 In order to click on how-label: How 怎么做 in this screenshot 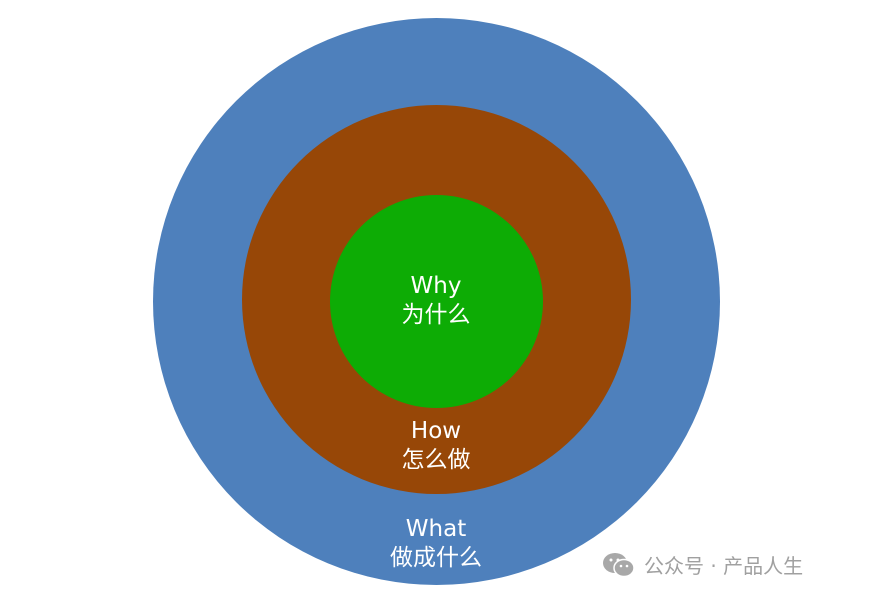, I will do `click(436, 446)`.